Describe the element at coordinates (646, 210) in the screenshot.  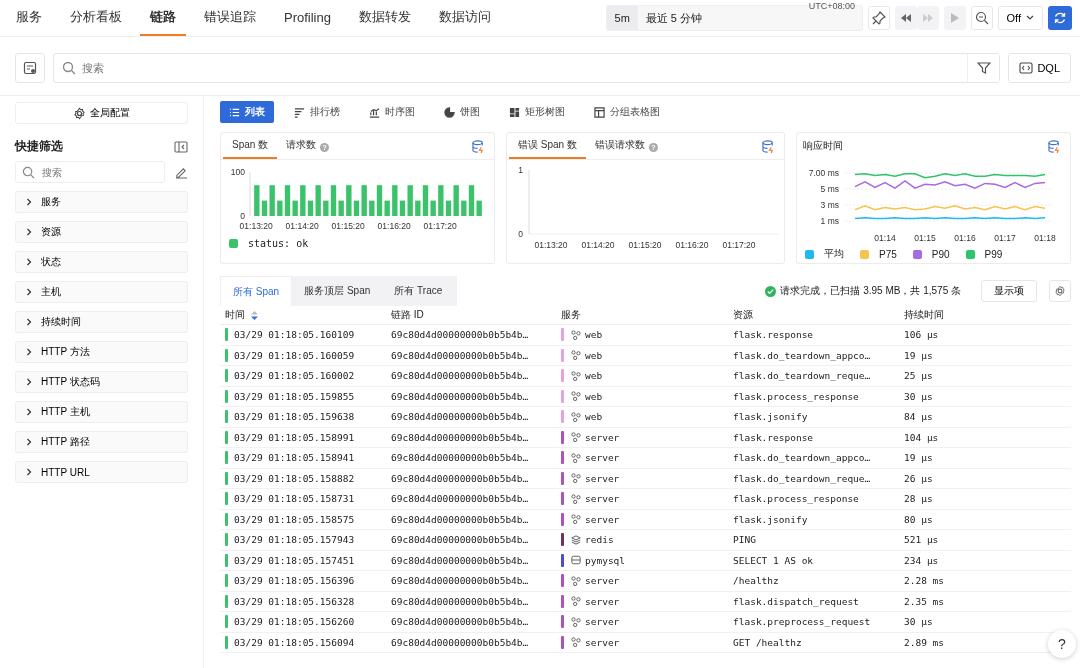
I see `line-chart: 0 1 01:13:20 01:14:20 01:15:20 01:16:20 01:17:20` at that location.